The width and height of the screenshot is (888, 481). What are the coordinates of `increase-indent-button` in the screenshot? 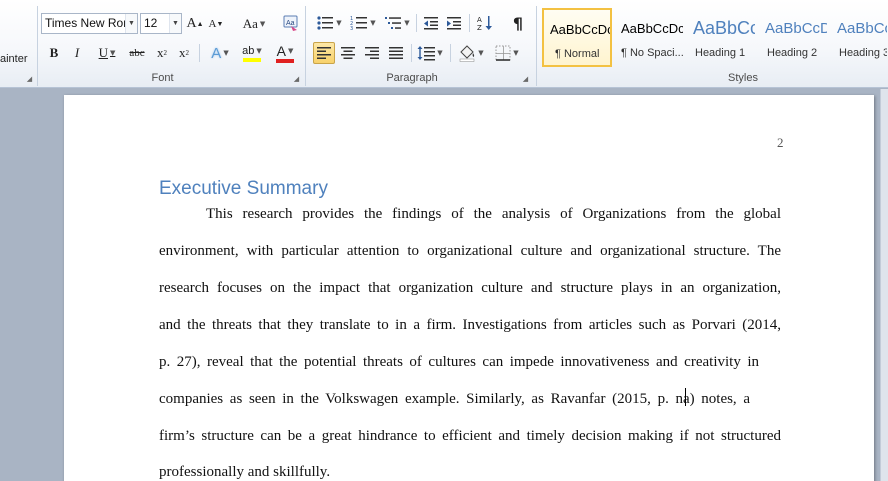 It's located at (454, 23).